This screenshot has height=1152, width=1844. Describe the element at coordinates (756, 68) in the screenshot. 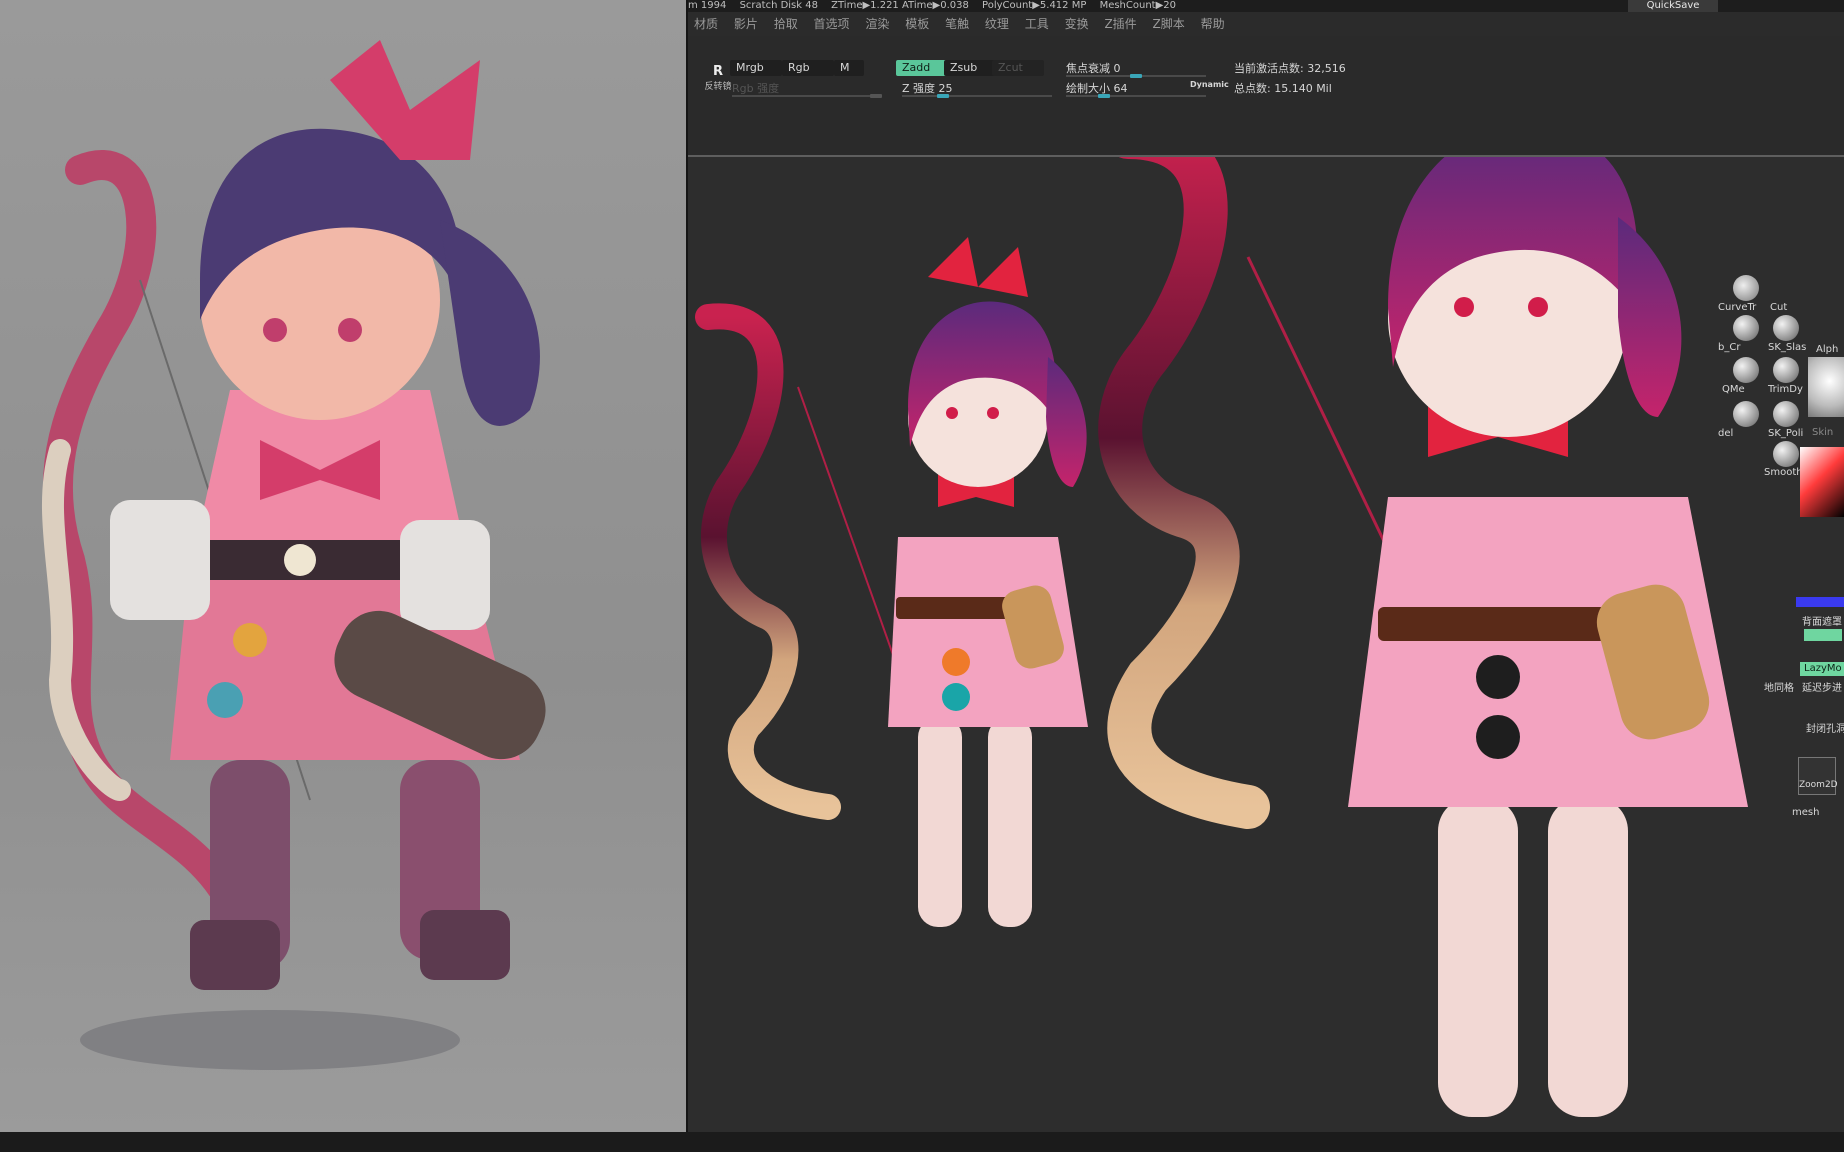

I see `mrgb-button: Mrgb` at that location.